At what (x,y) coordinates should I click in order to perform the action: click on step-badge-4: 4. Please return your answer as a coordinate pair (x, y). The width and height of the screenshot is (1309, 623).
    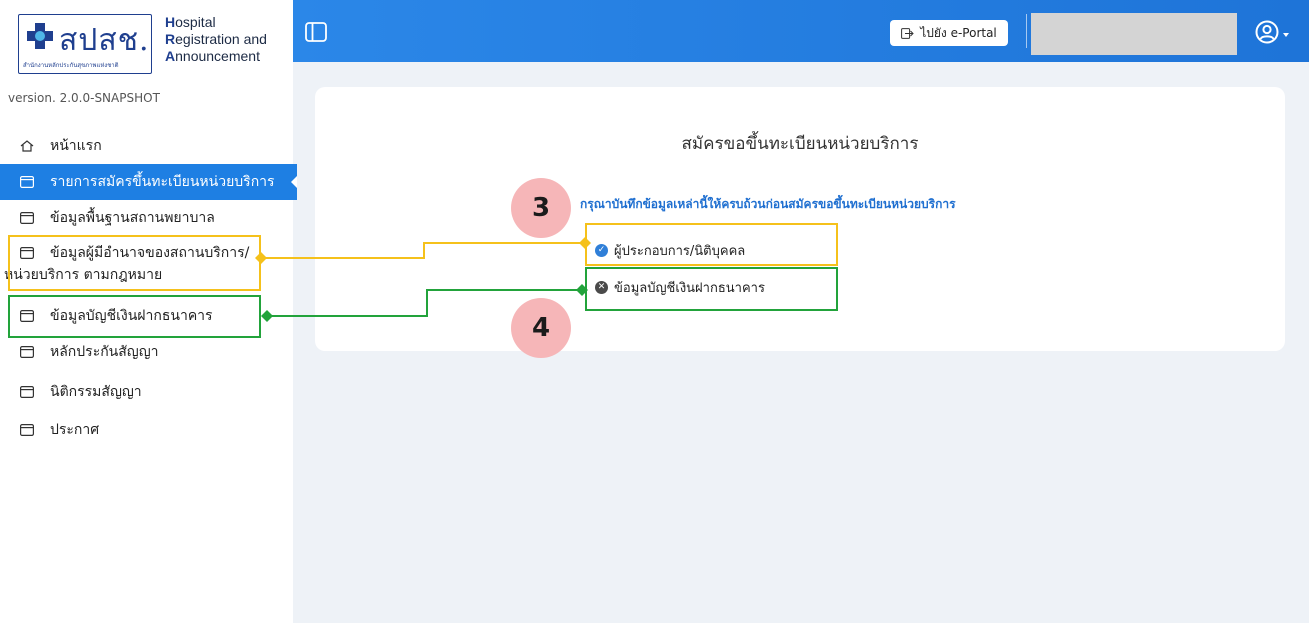
    Looking at the image, I should click on (541, 328).